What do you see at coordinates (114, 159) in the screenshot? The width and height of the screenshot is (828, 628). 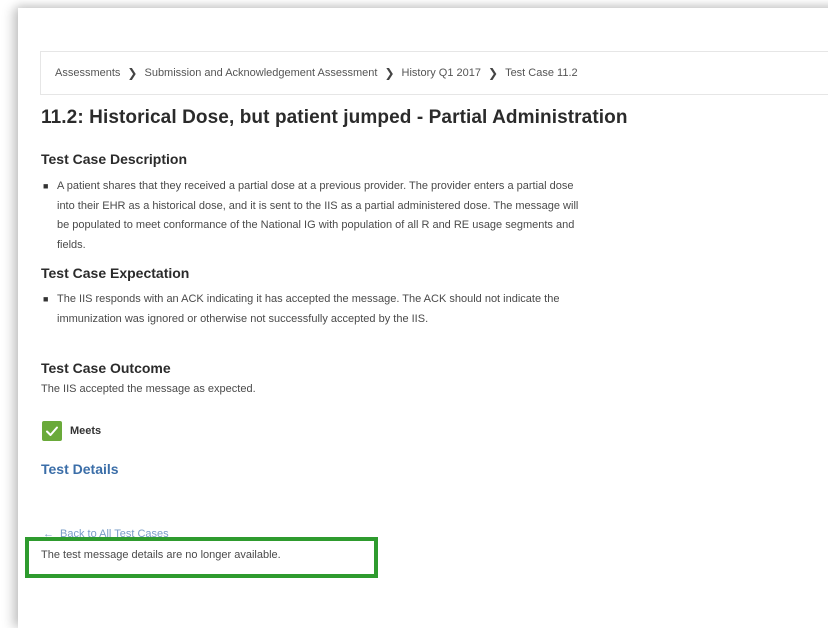 I see `description-heading: Test Case Description` at bounding box center [114, 159].